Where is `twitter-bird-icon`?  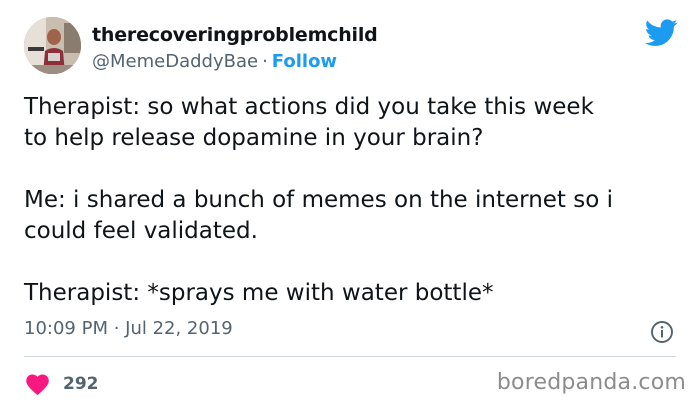
twitter-bird-icon is located at coordinates (661, 33).